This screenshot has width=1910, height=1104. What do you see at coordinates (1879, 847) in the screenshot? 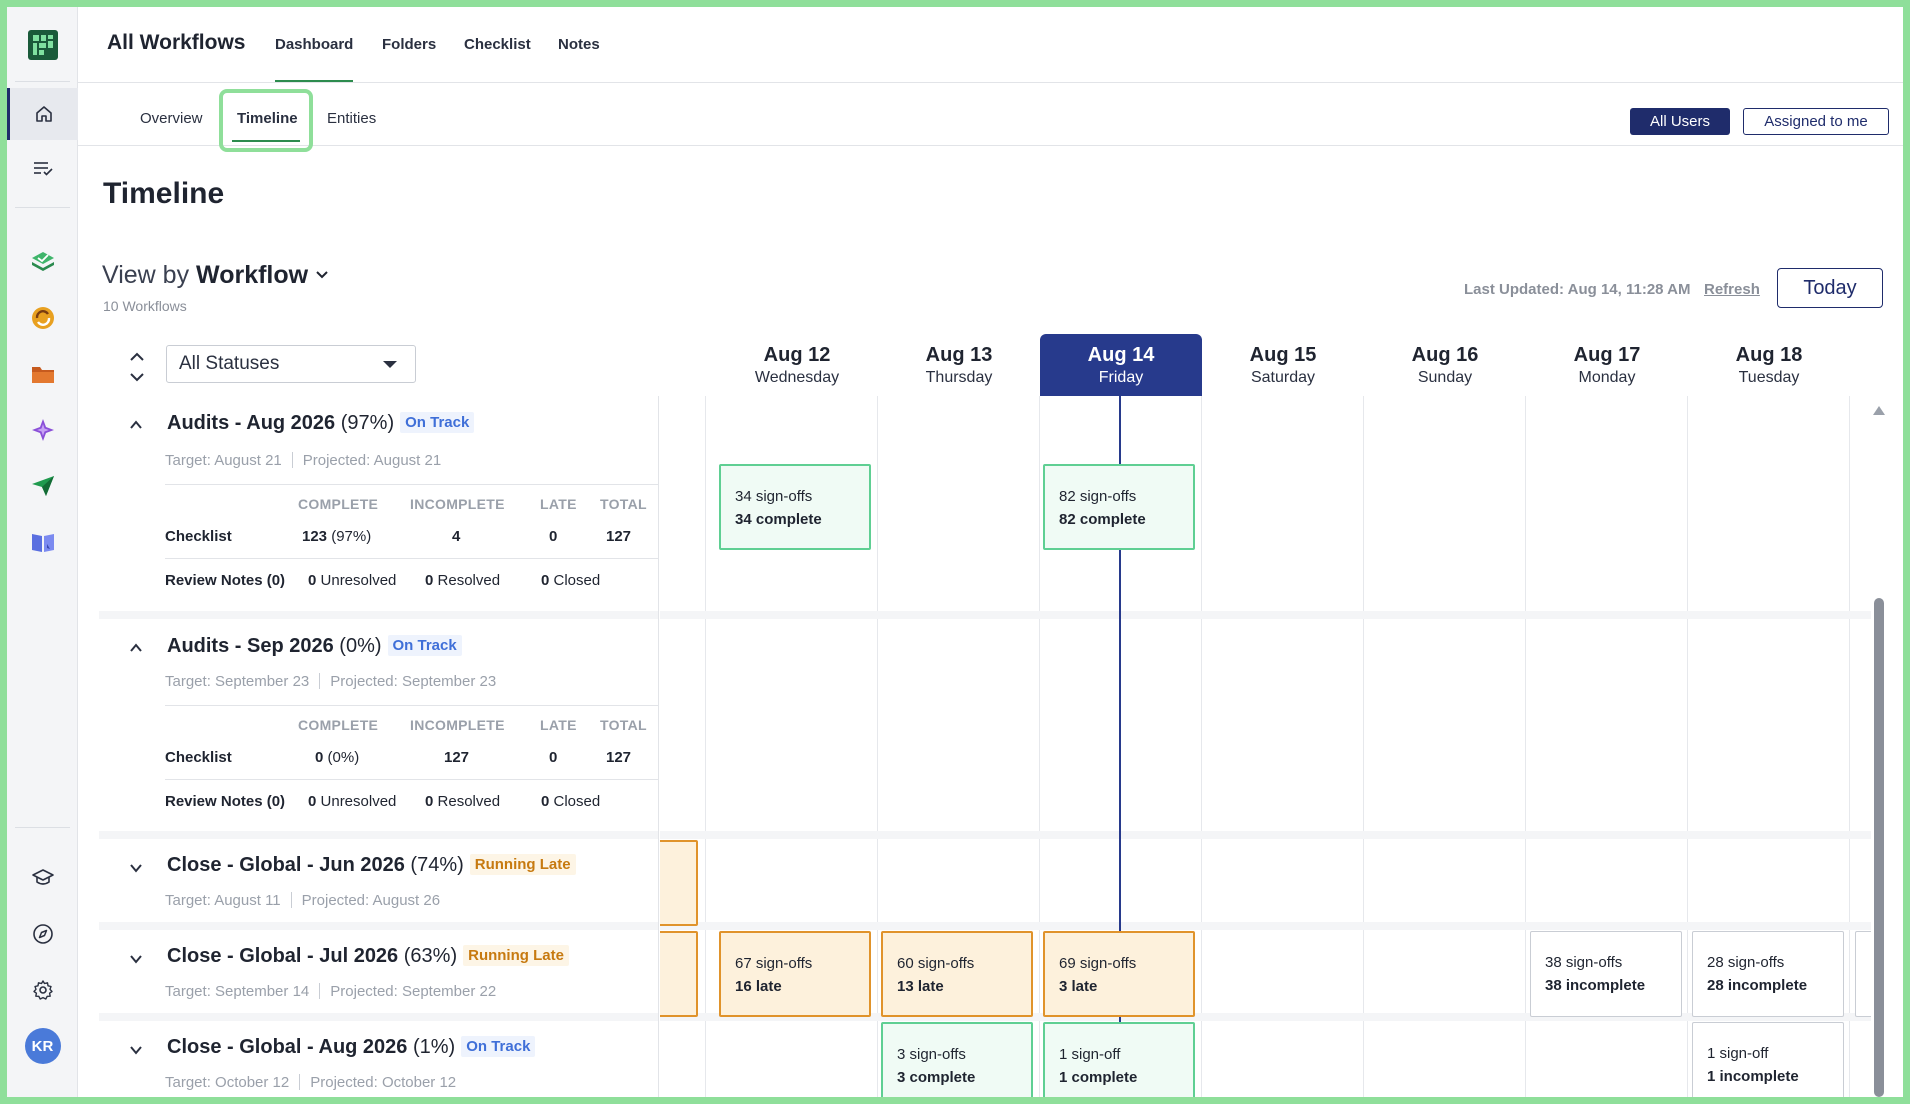
I see `scrollbar-thumb` at bounding box center [1879, 847].